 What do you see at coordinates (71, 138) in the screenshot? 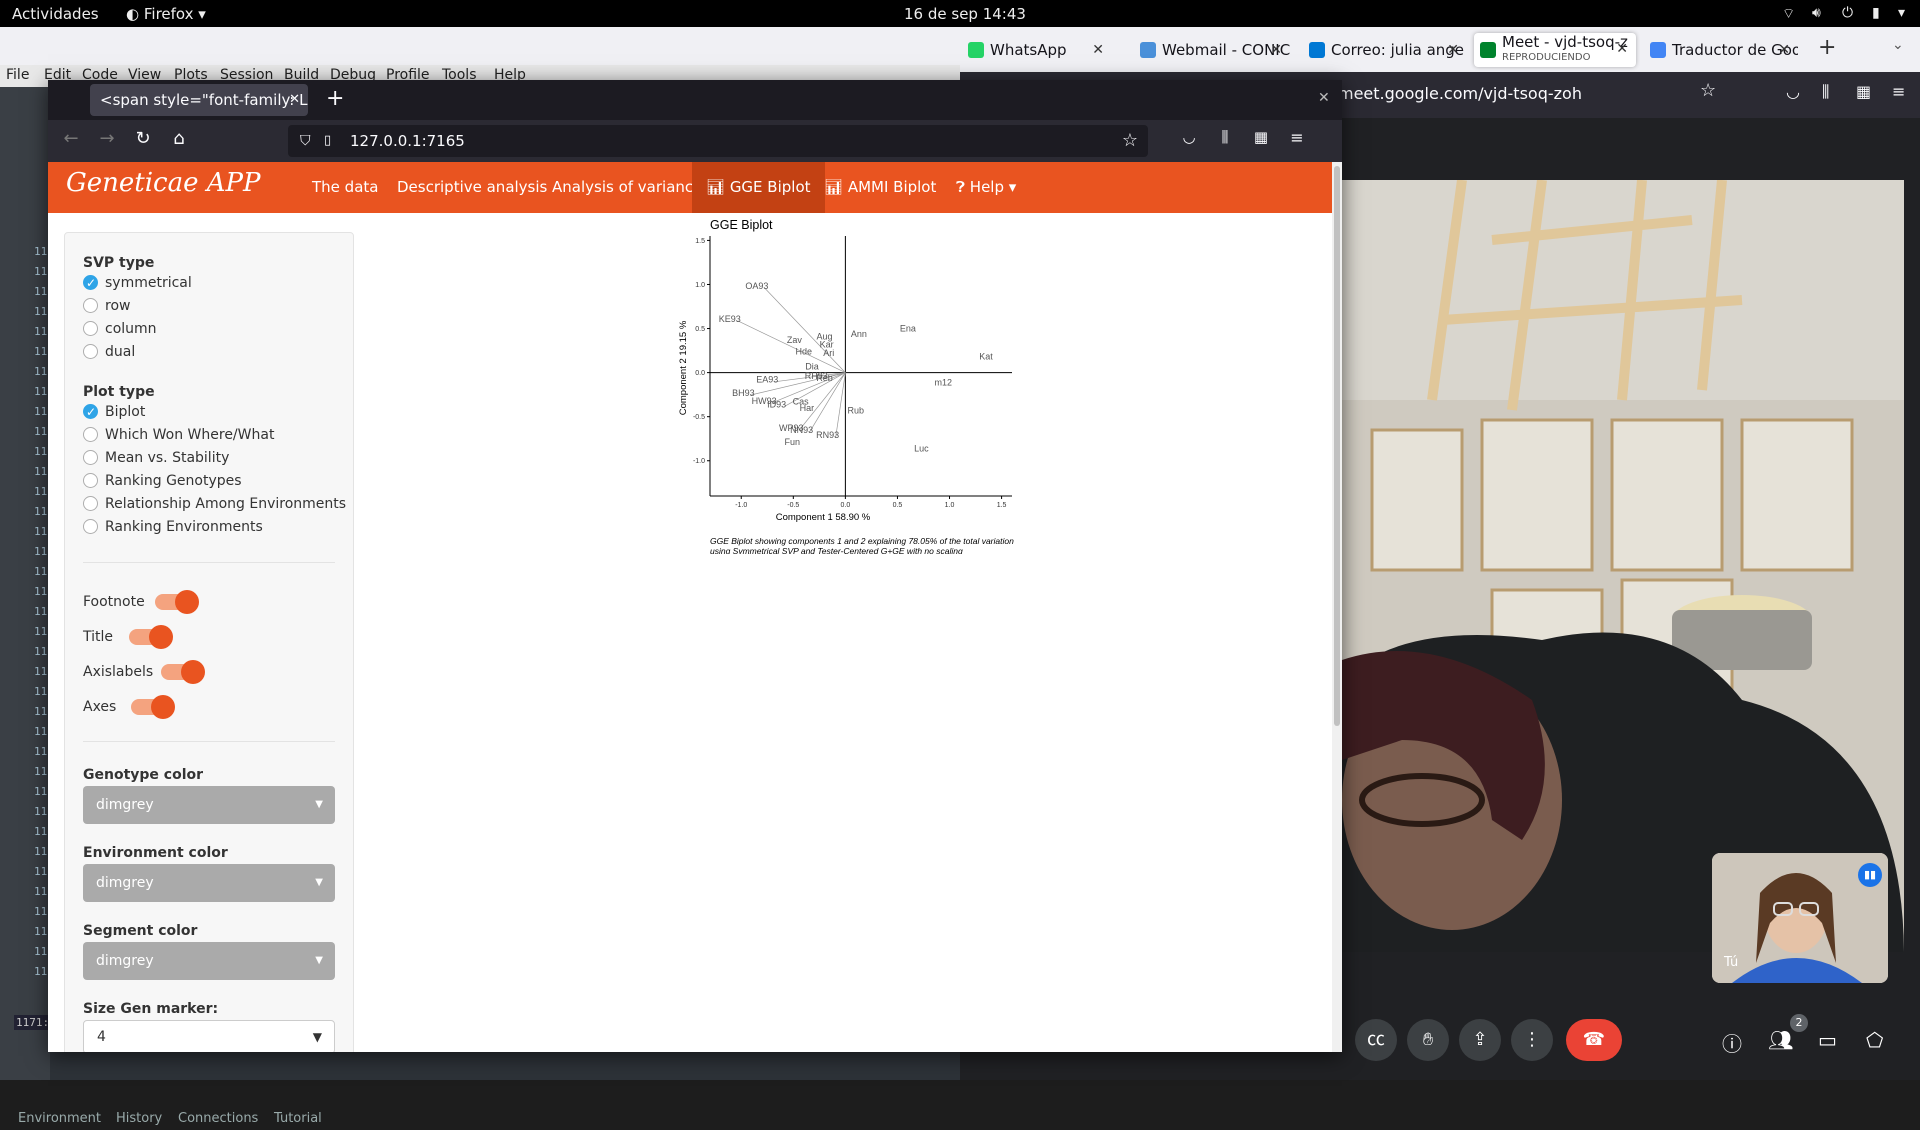
I see `back-icon: ←` at bounding box center [71, 138].